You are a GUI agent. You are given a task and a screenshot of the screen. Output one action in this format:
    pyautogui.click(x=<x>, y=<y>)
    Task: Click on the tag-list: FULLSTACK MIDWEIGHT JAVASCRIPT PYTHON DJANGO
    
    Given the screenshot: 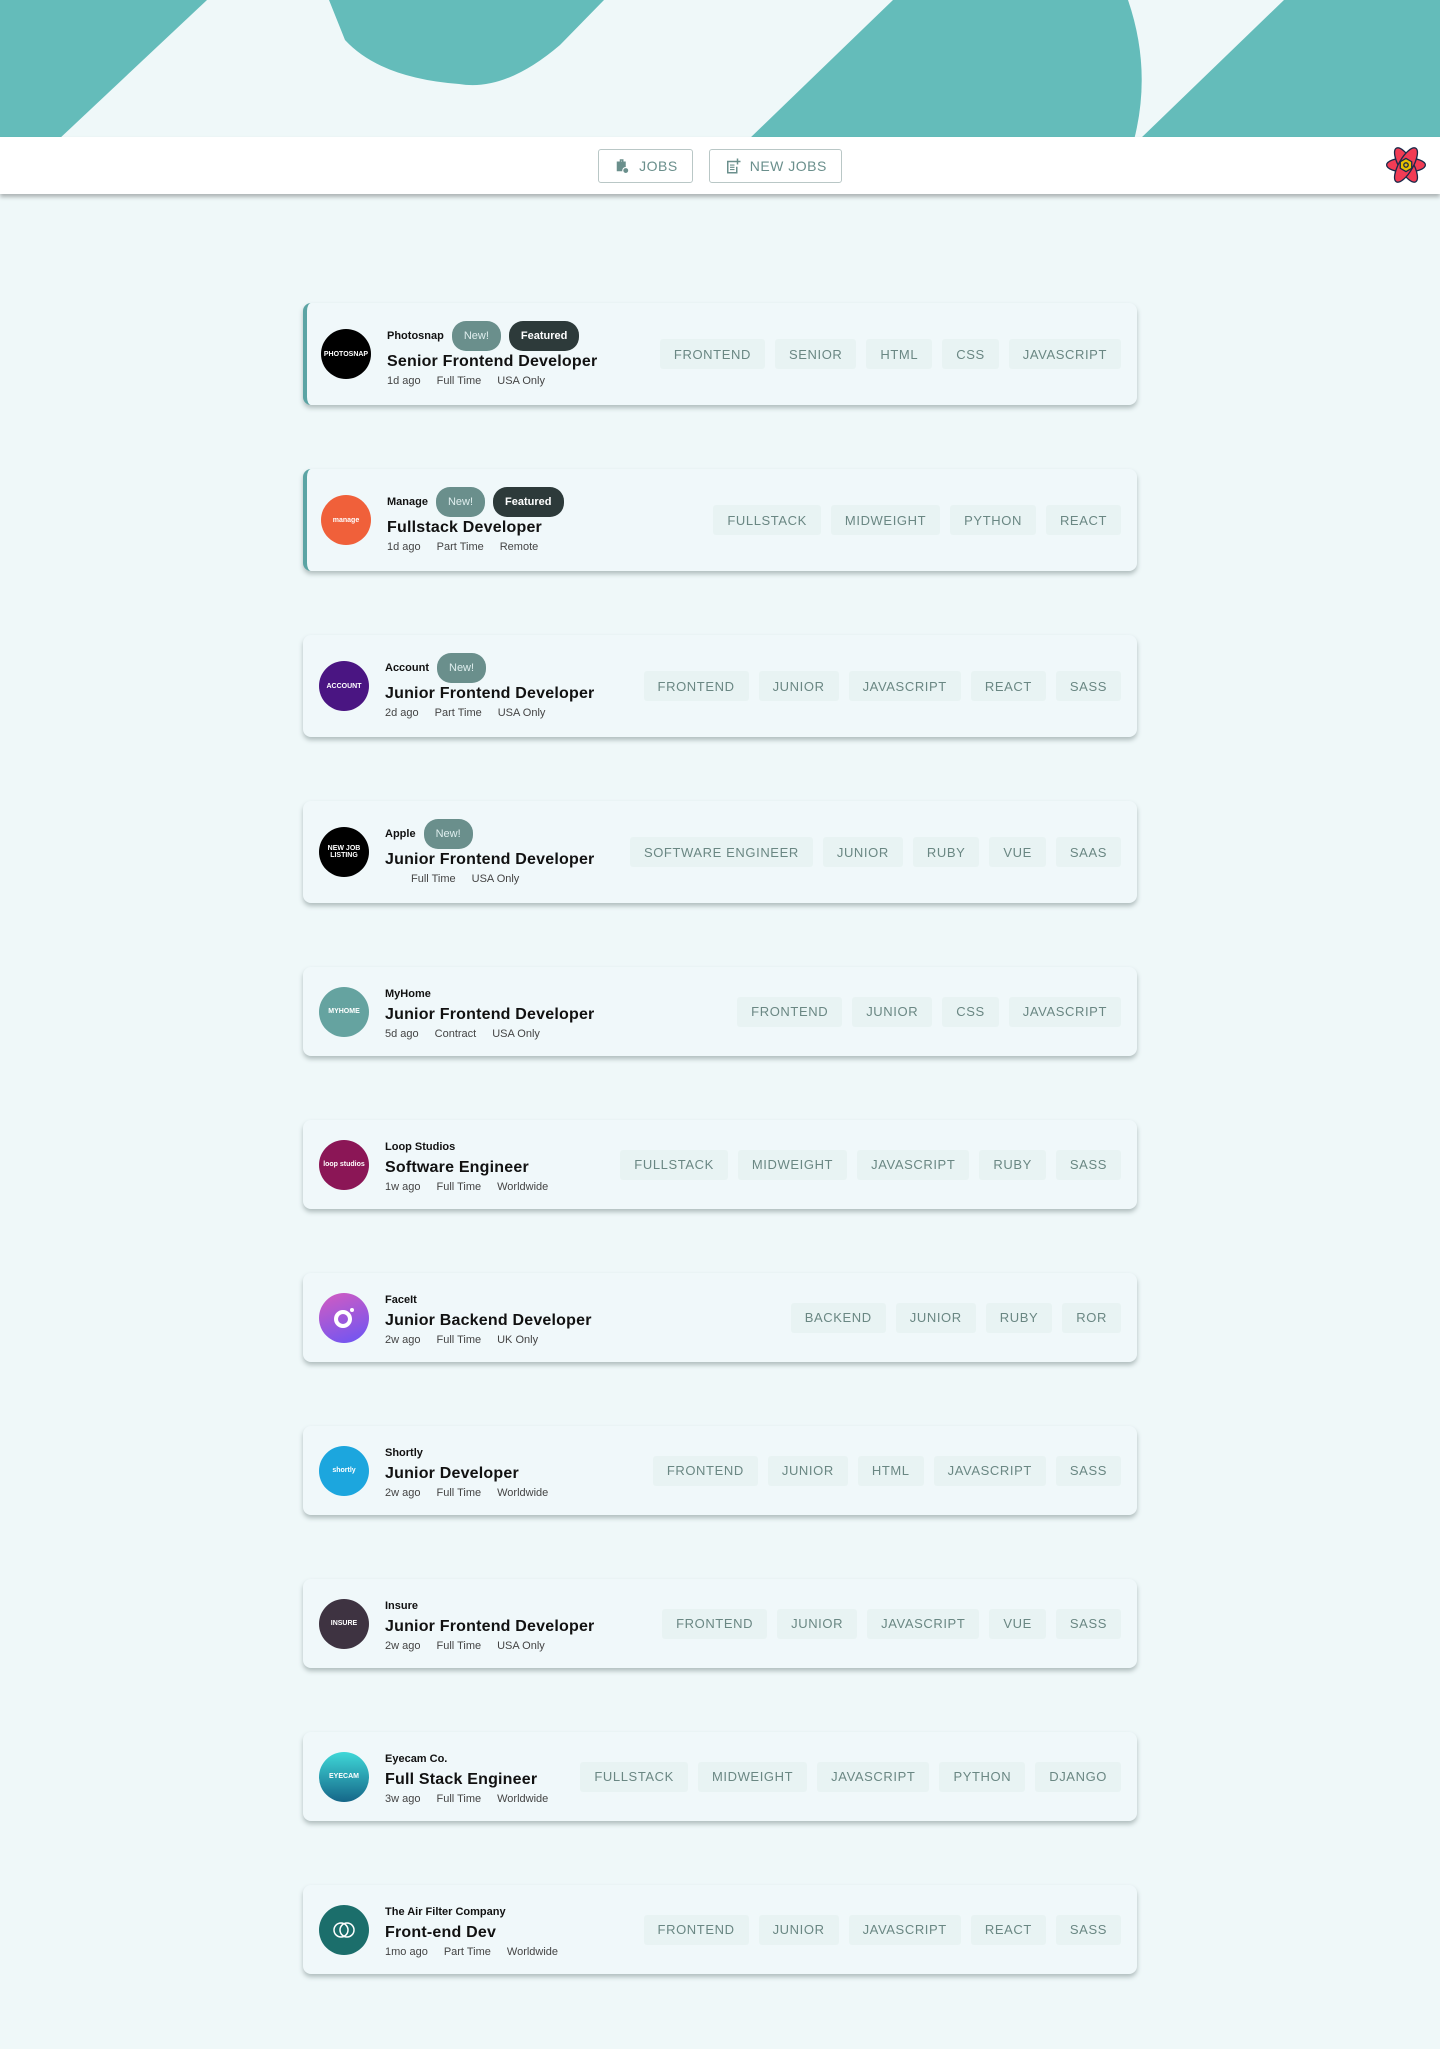 What is the action you would take?
    pyautogui.click(x=850, y=1776)
    